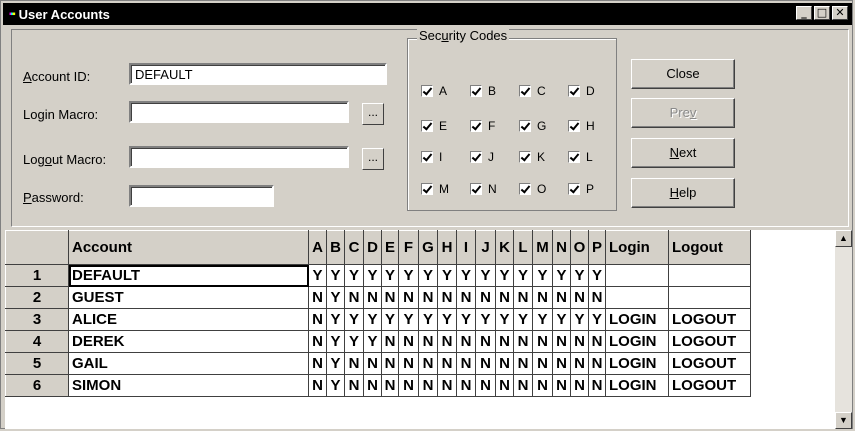  I want to click on security-code-a-checkbox: A, so click(434, 91).